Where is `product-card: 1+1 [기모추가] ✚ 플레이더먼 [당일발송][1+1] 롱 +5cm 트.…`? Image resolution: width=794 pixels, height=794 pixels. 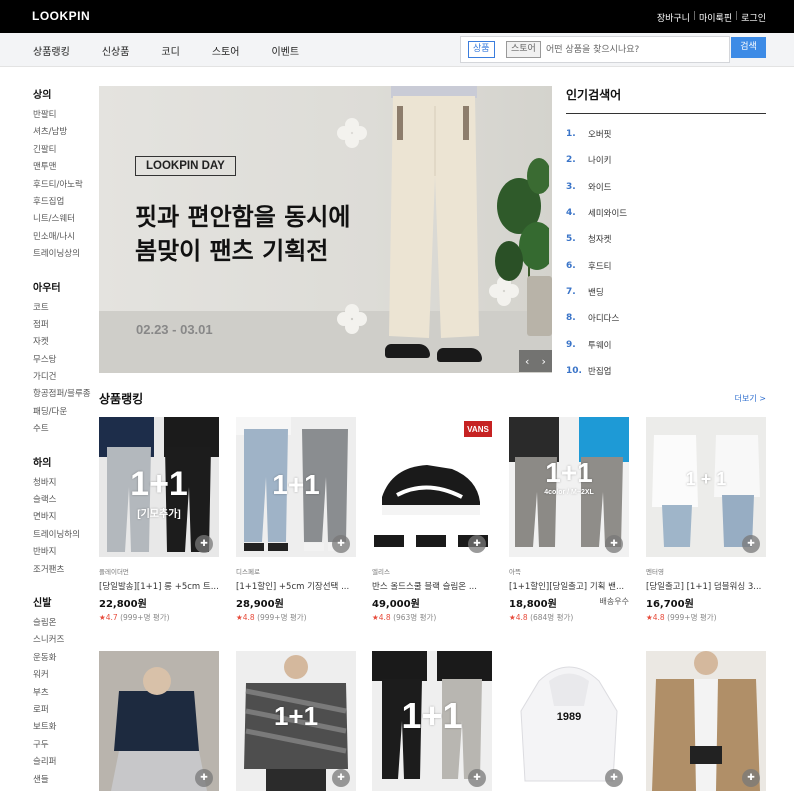 product-card: 1+1 [기모추가] ✚ 플레이더먼 [당일발송][1+1] 롱 +5cm 트.… is located at coordinates (159, 520).